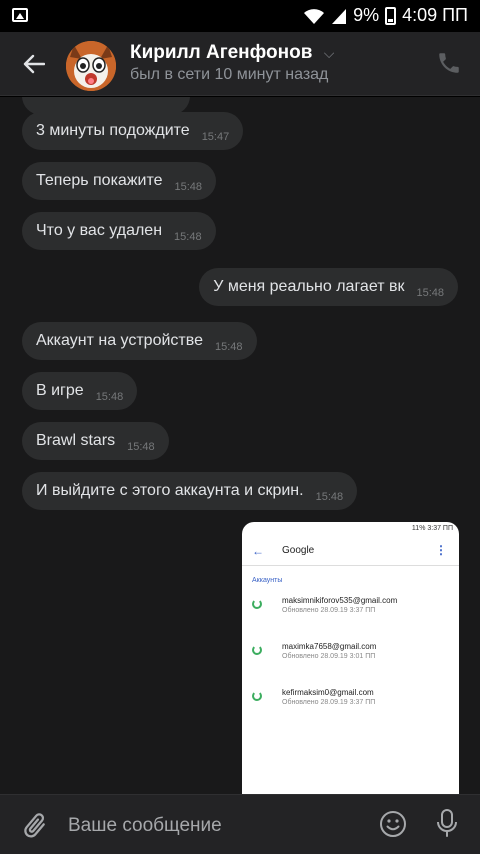  Describe the element at coordinates (119, 340) in the screenshot. I see `message-text: Аккаунт на устройстве` at that location.